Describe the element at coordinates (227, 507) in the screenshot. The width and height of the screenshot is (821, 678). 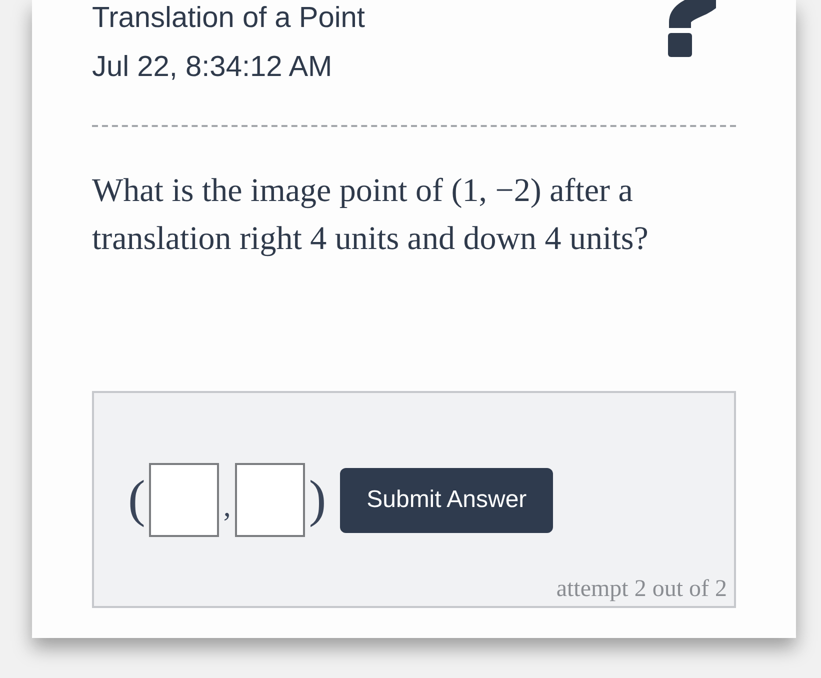
I see `comma: ,` at that location.